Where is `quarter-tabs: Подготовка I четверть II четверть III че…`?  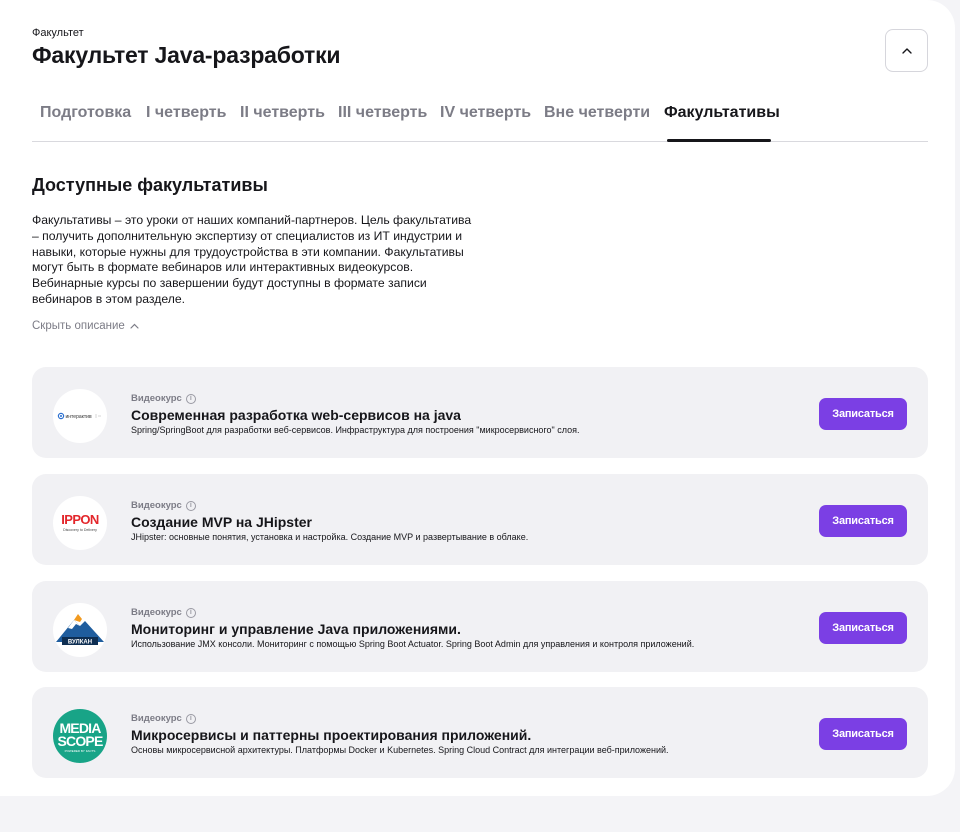 quarter-tabs: Подготовка I четверть II четверть III че… is located at coordinates (480, 121).